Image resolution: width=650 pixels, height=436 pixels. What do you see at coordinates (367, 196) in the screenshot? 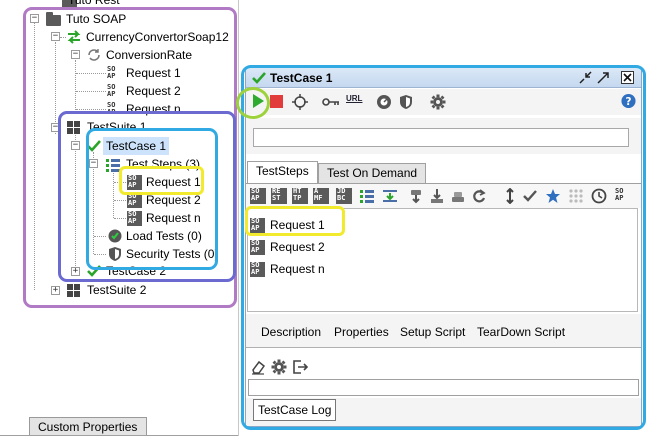
I see `add-steps-list-icon` at bounding box center [367, 196].